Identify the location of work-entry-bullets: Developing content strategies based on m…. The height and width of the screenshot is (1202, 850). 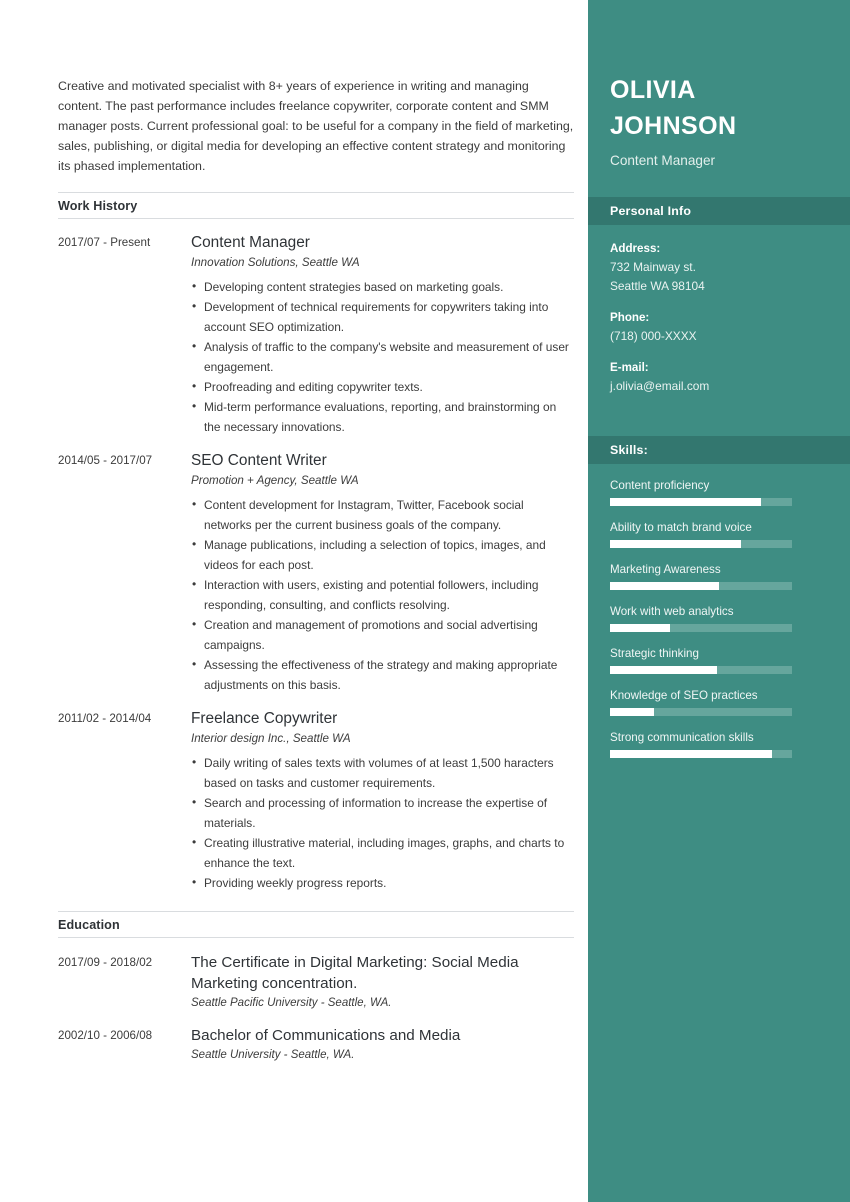
(382, 356).